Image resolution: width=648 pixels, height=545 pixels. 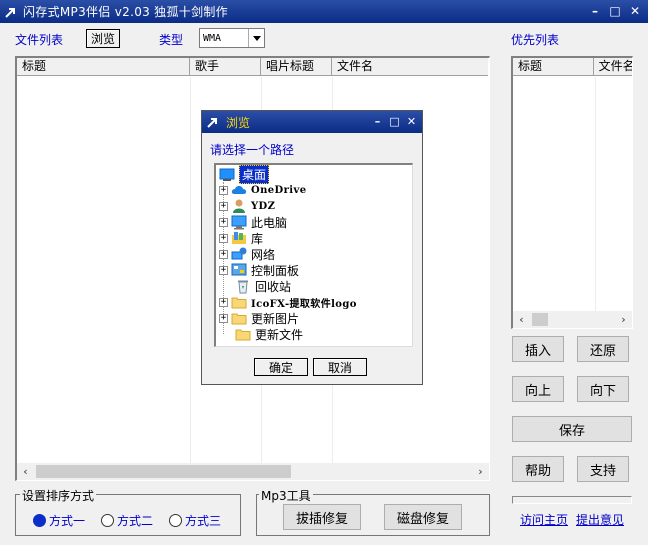 I want to click on column-header-artist: 歌手, so click(x=225, y=67).